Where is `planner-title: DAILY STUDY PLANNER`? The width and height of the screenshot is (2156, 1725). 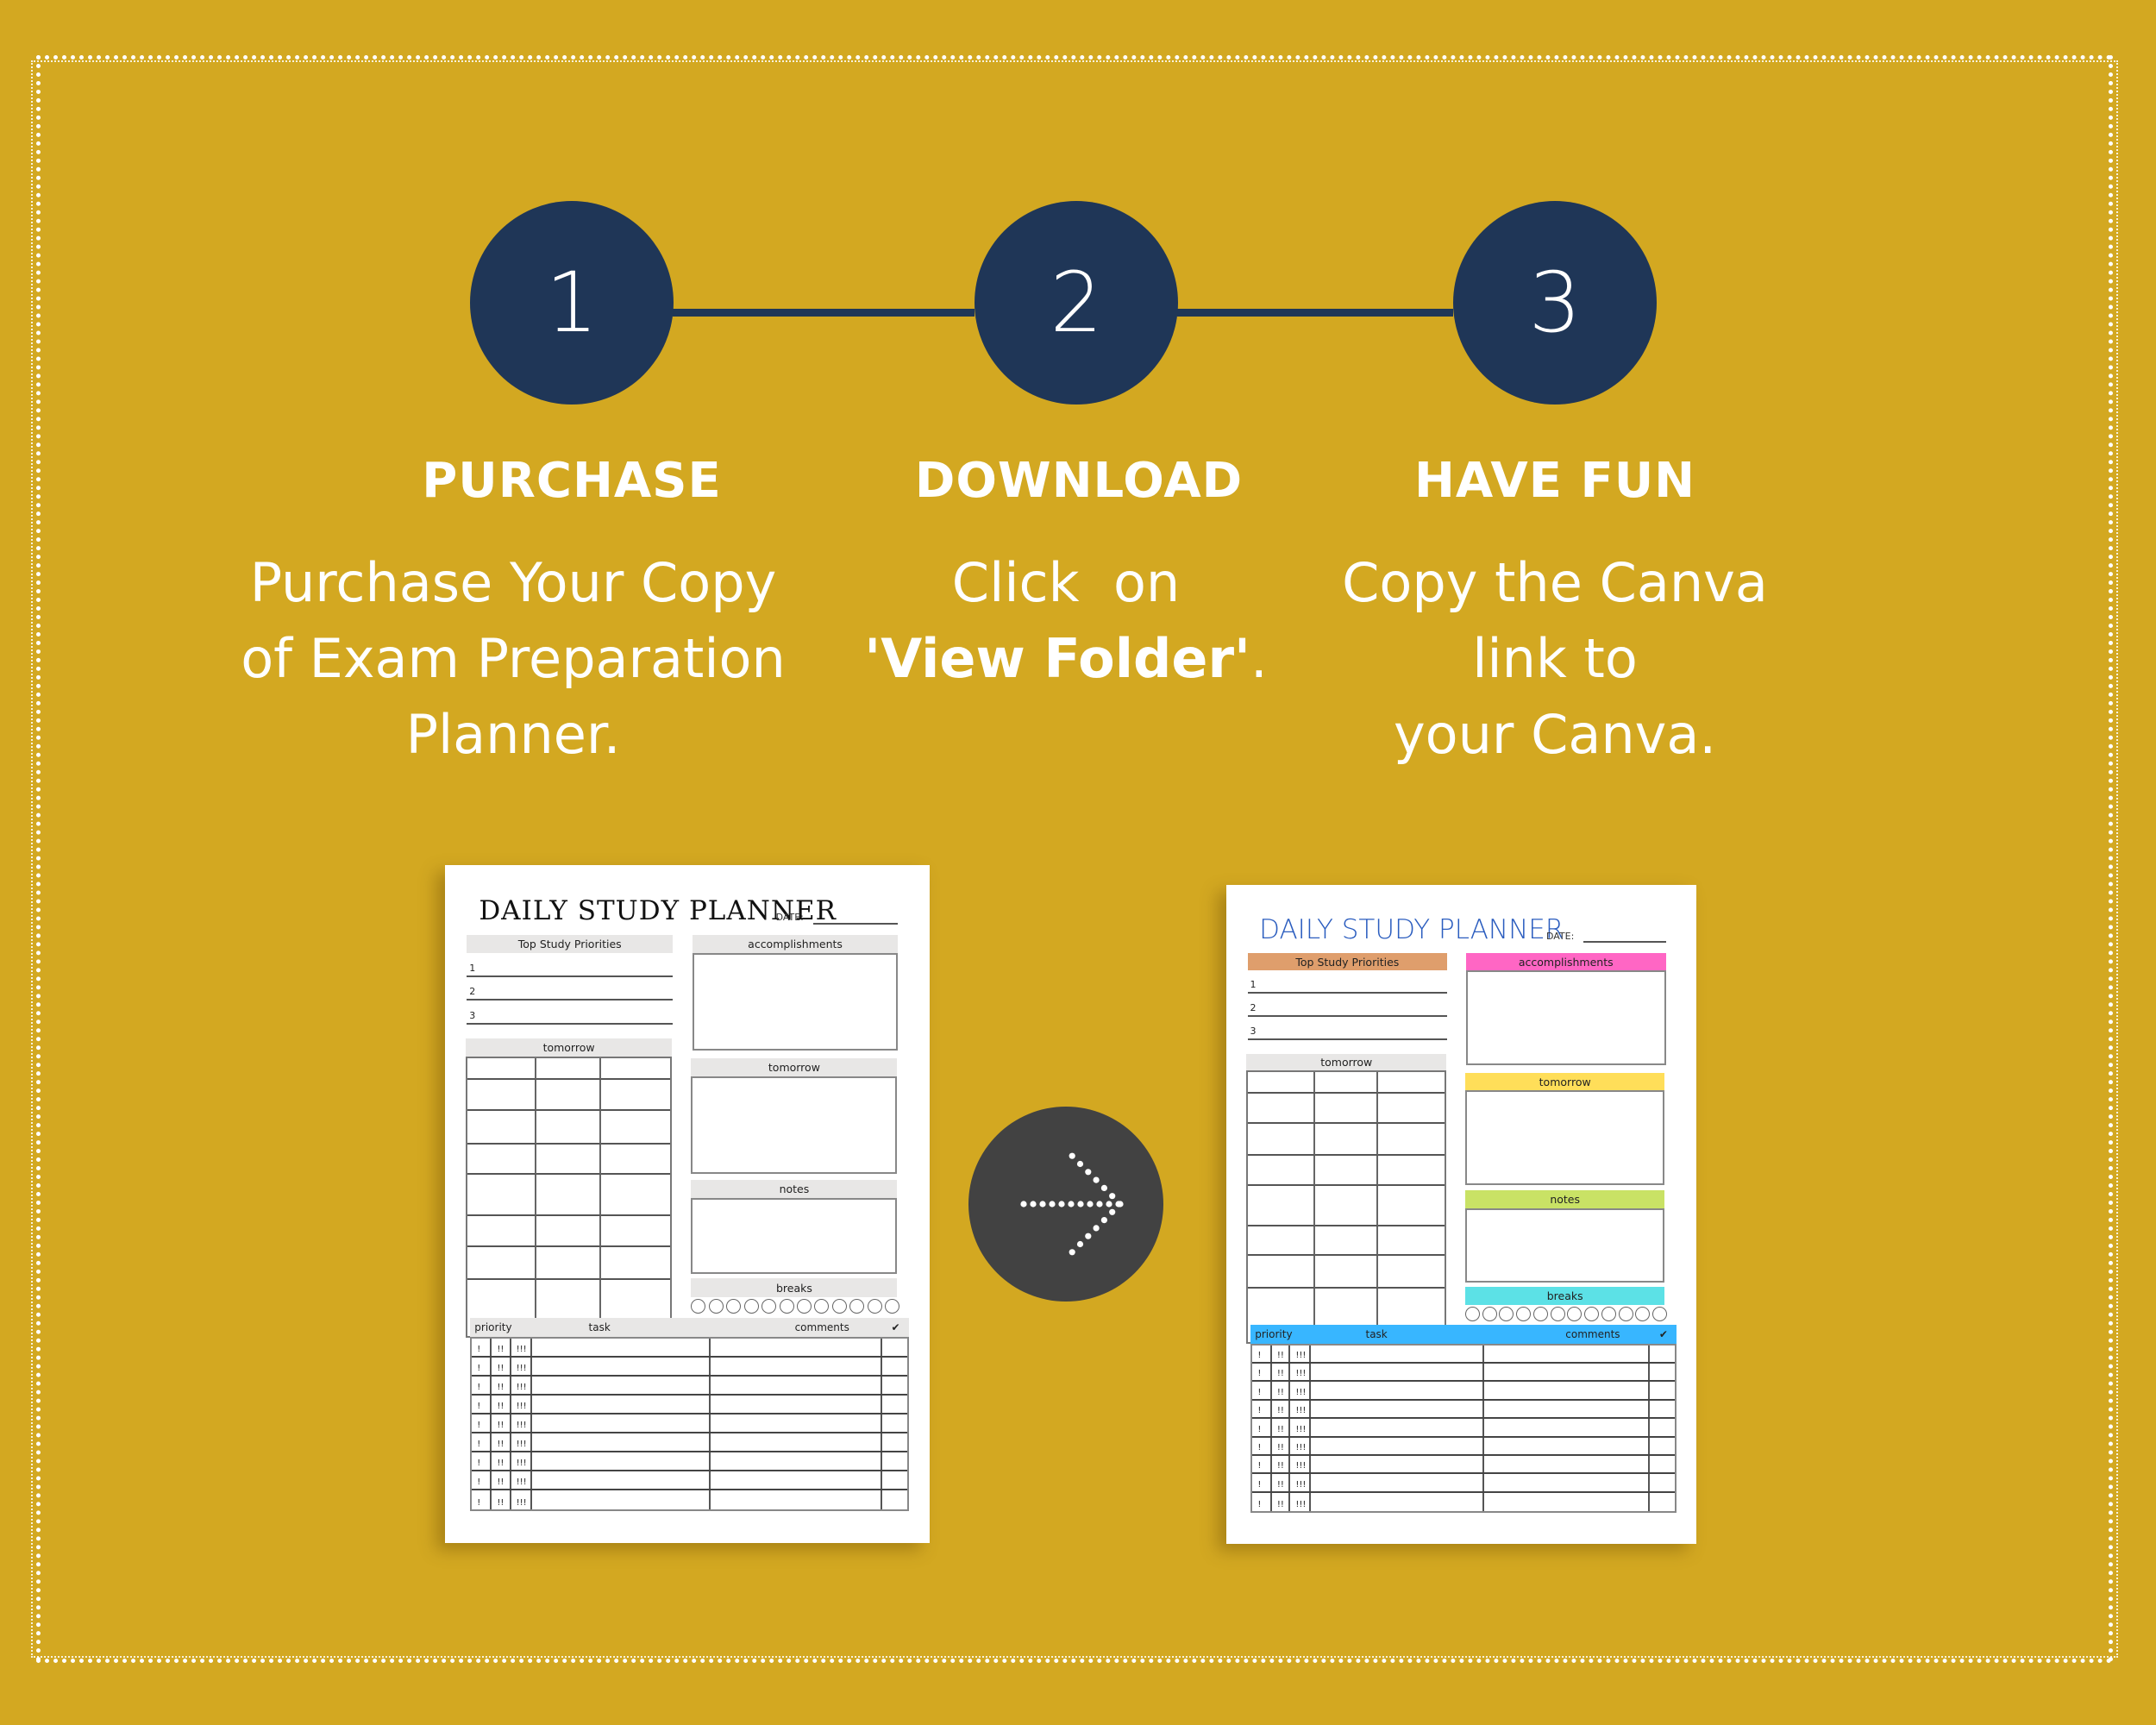
planner-title: DAILY STUDY PLANNER is located at coordinates (1411, 929).